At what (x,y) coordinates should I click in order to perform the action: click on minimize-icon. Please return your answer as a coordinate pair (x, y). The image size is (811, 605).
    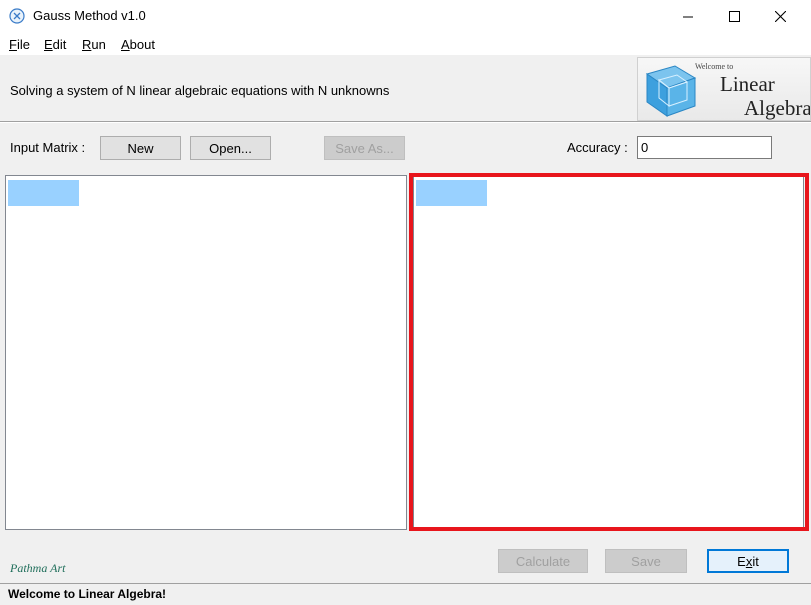
    Looking at the image, I should click on (688, 16).